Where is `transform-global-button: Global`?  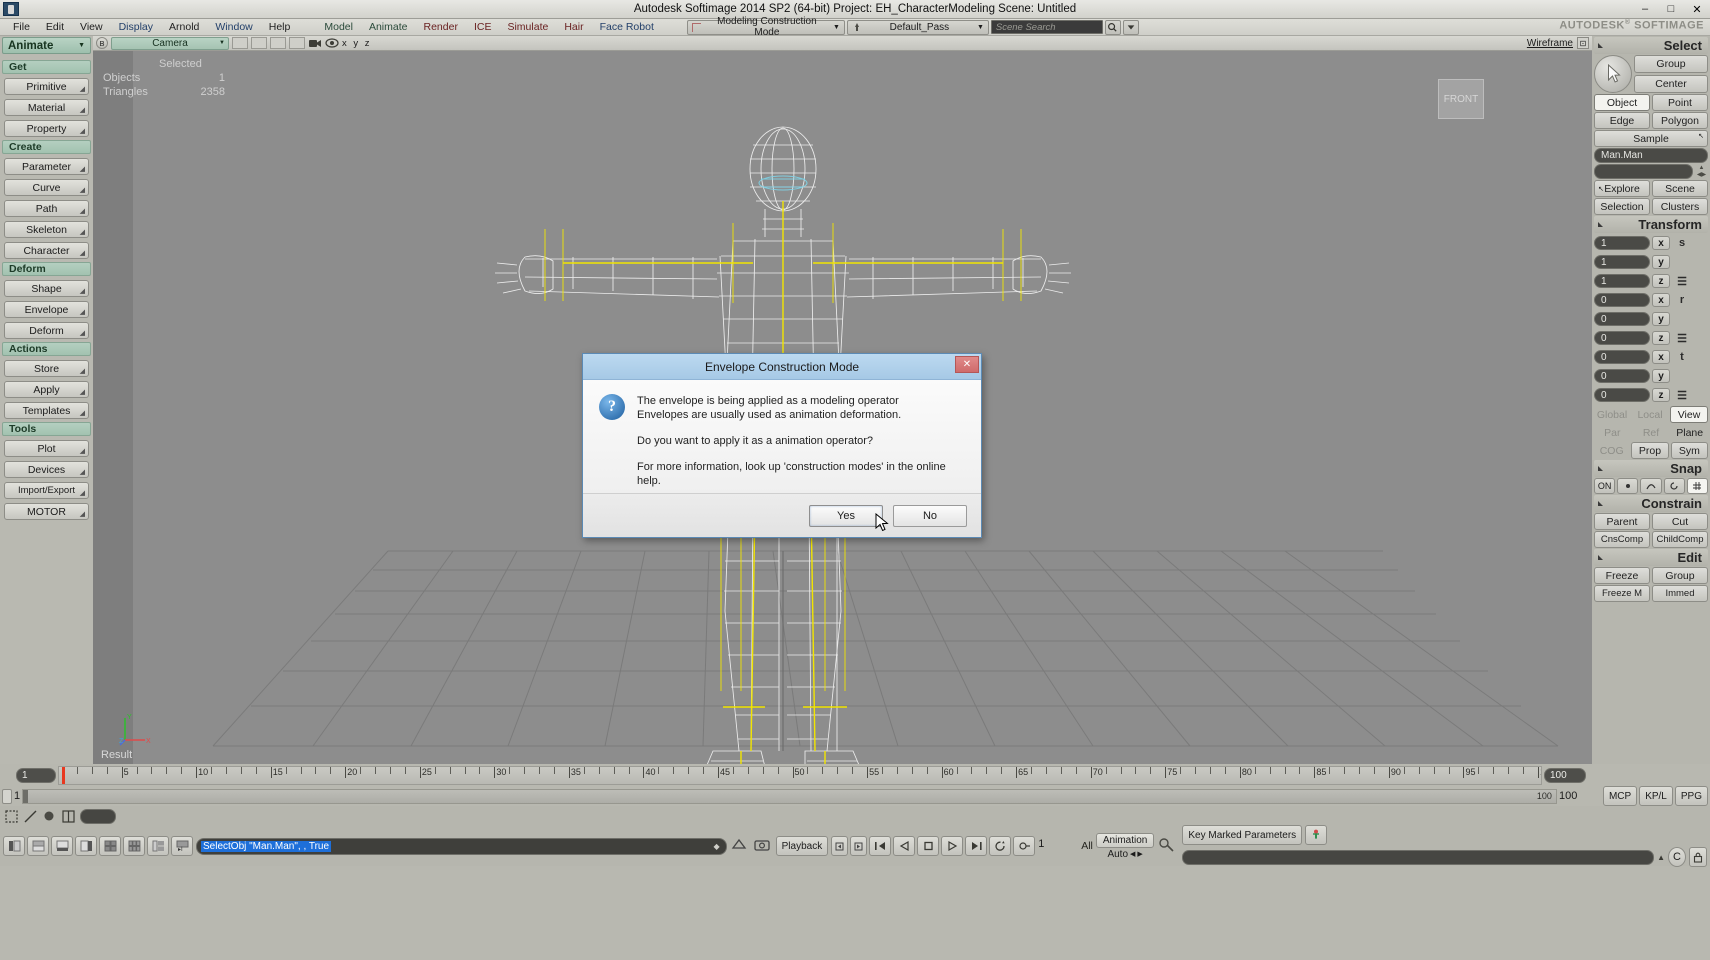
transform-global-button: Global is located at coordinates (1612, 414).